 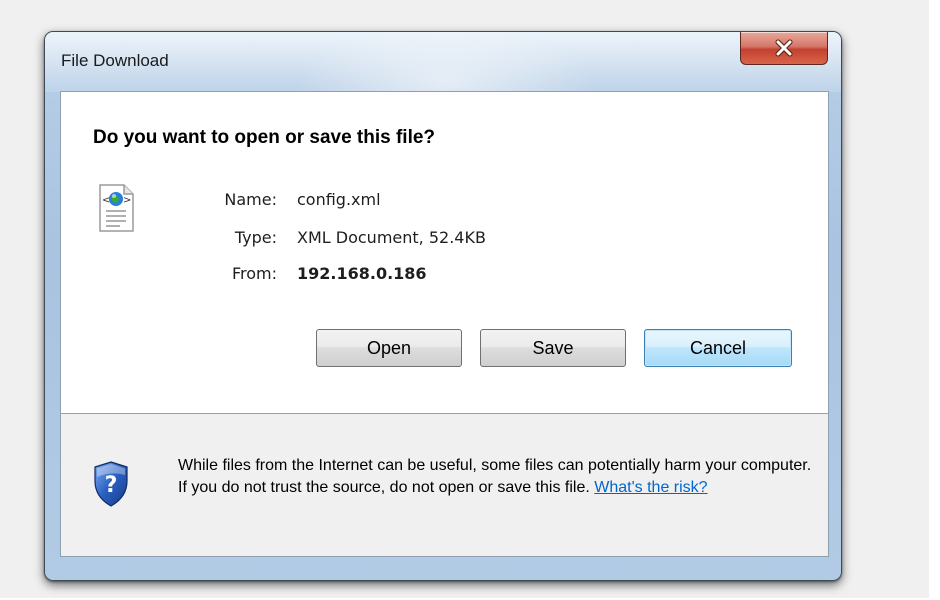 What do you see at coordinates (553, 348) in the screenshot?
I see `save-button: Save` at bounding box center [553, 348].